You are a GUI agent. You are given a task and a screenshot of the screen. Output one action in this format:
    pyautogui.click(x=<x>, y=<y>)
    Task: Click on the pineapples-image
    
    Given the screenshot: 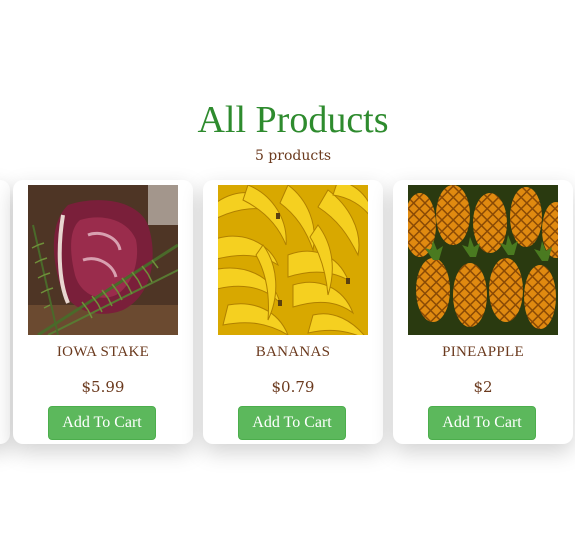 What is the action you would take?
    pyautogui.click(x=483, y=260)
    